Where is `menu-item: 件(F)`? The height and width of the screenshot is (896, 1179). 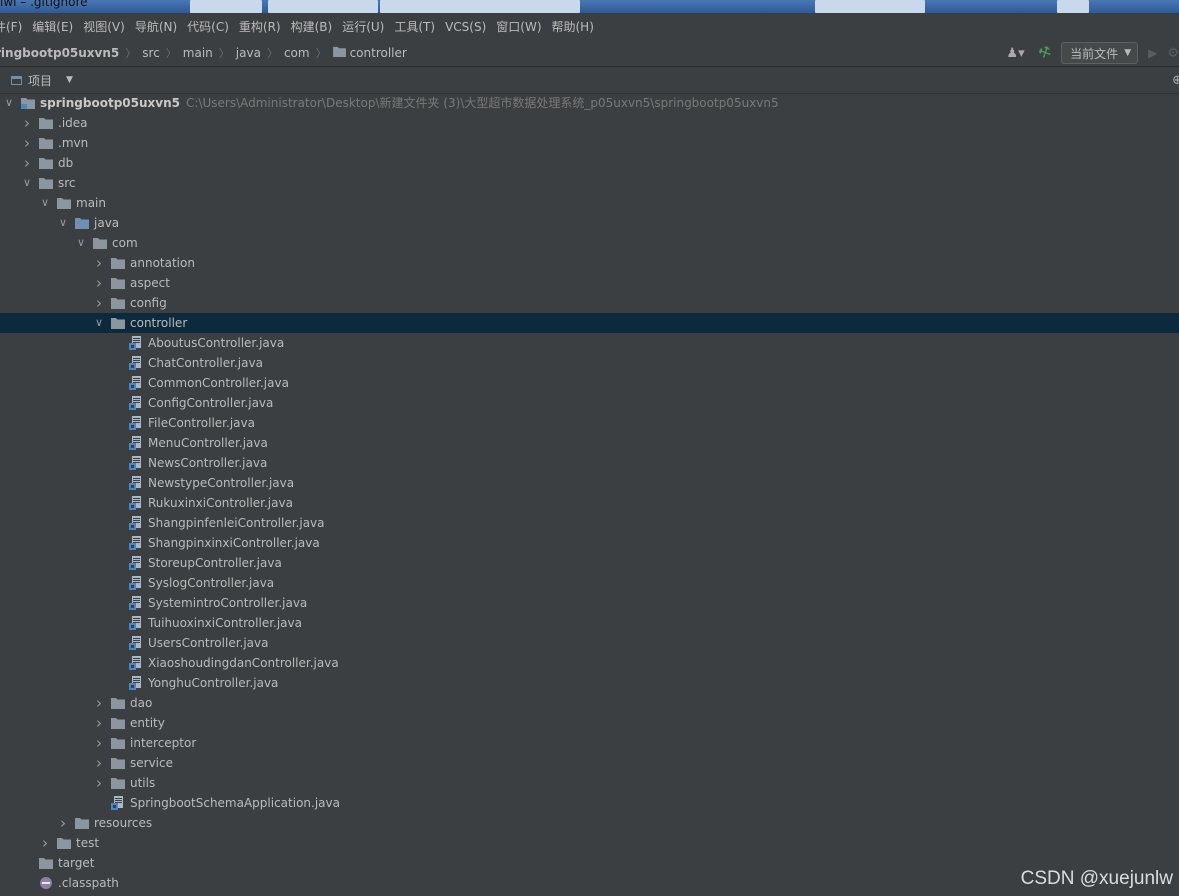 menu-item: 件(F) is located at coordinates (13, 26).